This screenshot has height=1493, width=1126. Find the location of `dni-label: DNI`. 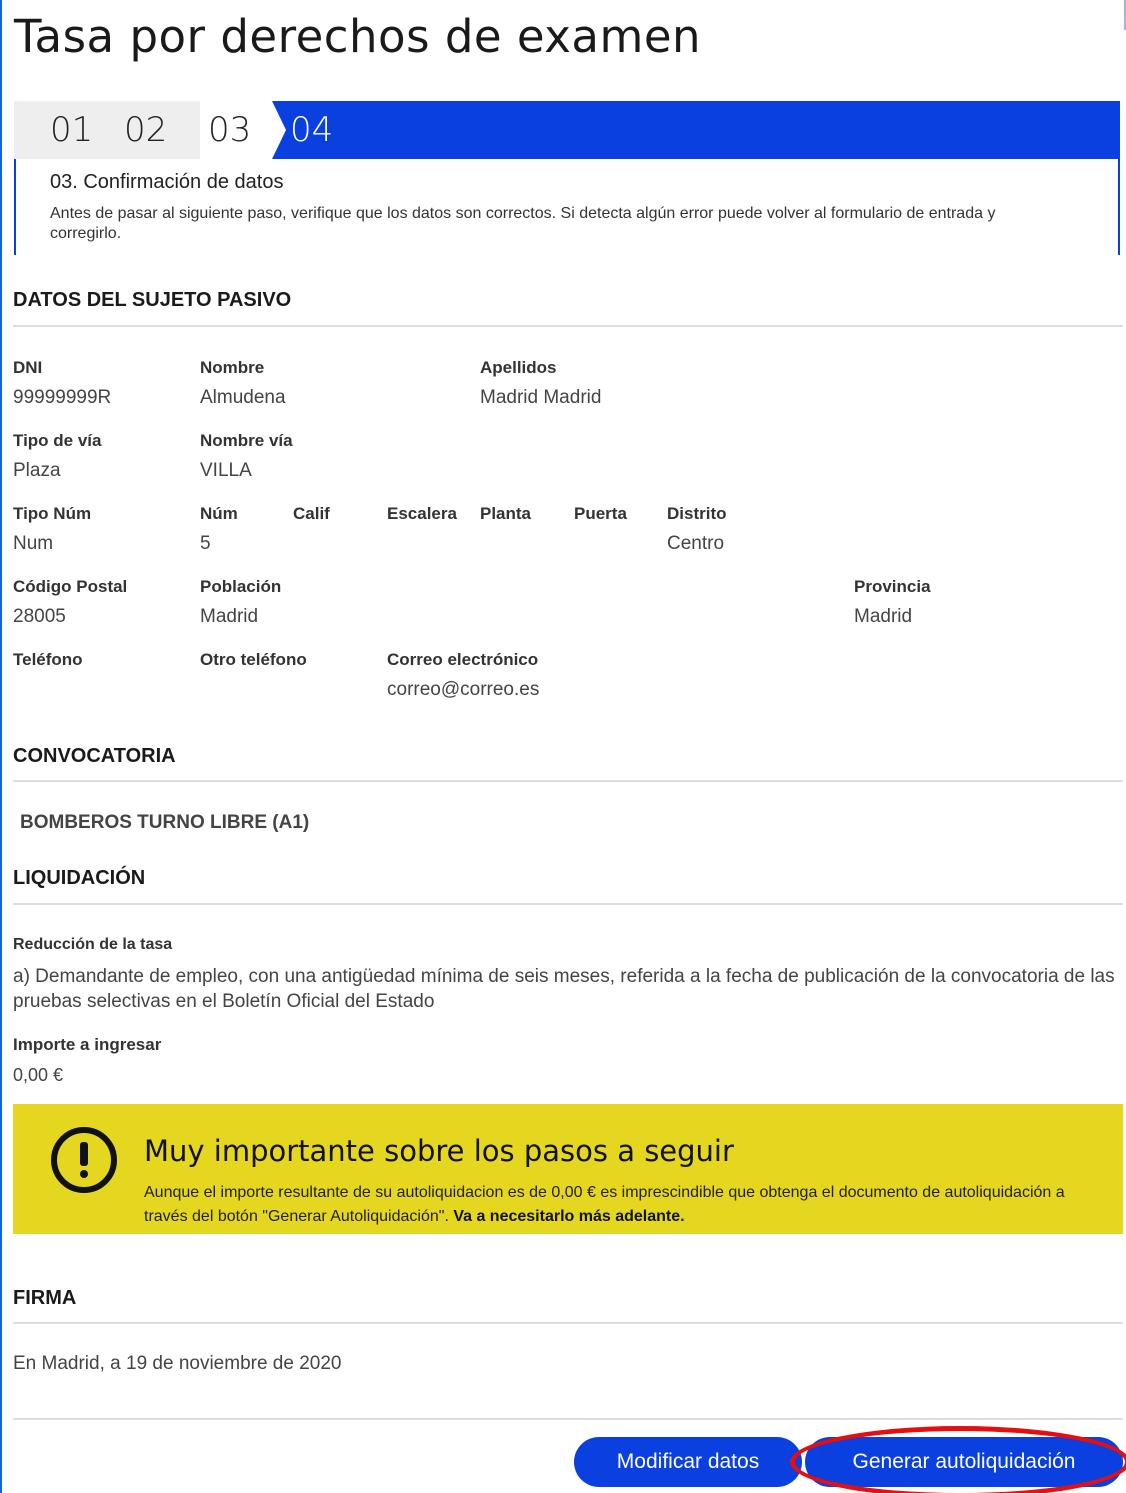

dni-label: DNI is located at coordinates (28, 367).